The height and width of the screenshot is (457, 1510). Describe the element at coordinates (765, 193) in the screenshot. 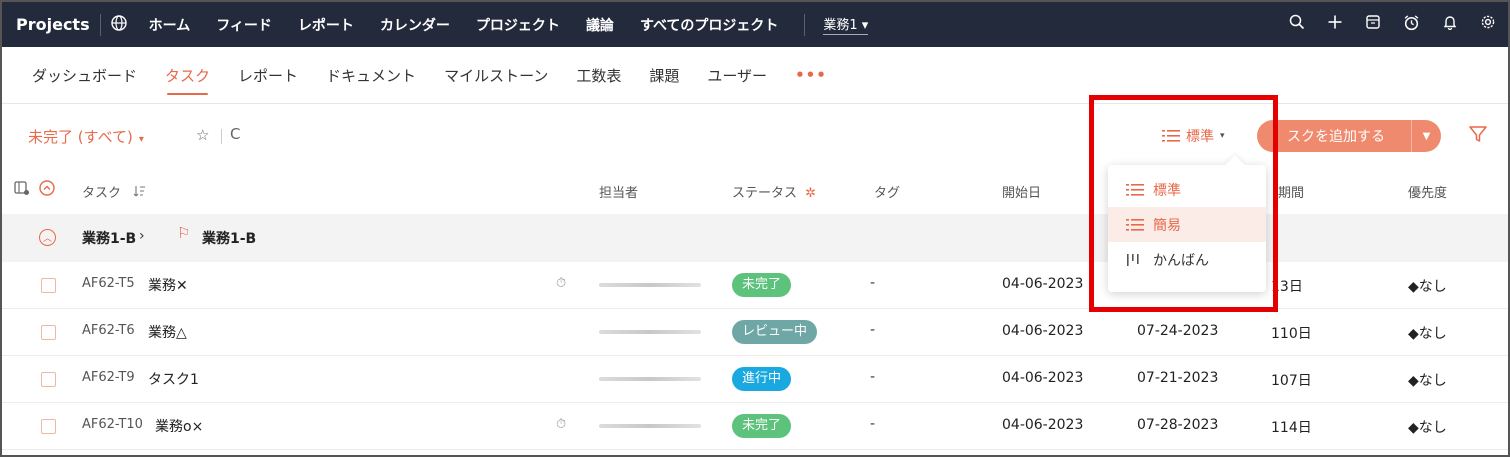

I see `column-status-label: ステータス` at that location.